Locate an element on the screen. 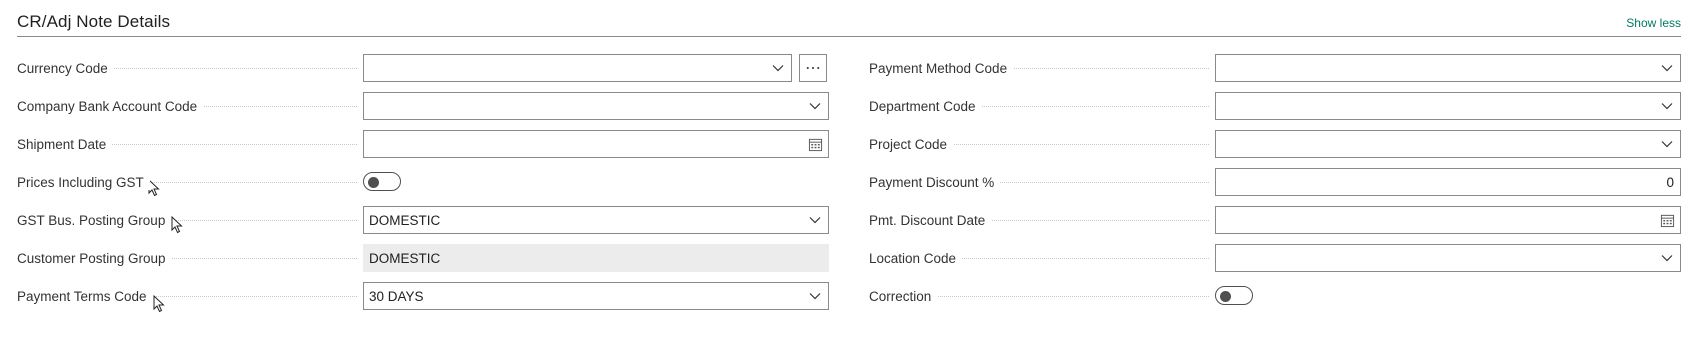  show-less-link: Show less is located at coordinates (1653, 23).